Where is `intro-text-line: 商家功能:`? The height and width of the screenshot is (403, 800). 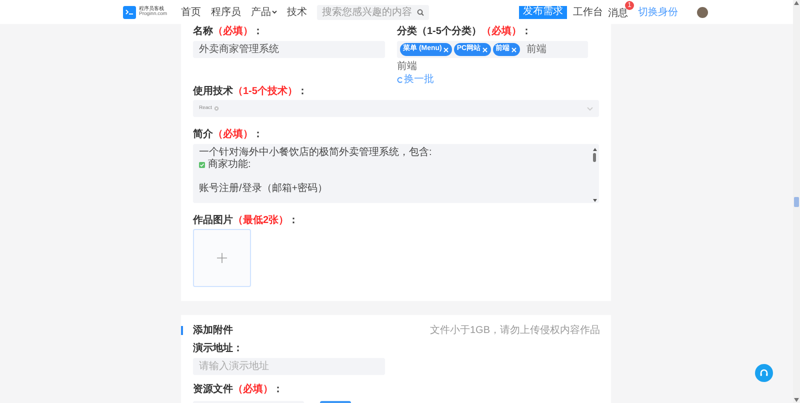
intro-text-line: 商家功能: is located at coordinates (229, 165).